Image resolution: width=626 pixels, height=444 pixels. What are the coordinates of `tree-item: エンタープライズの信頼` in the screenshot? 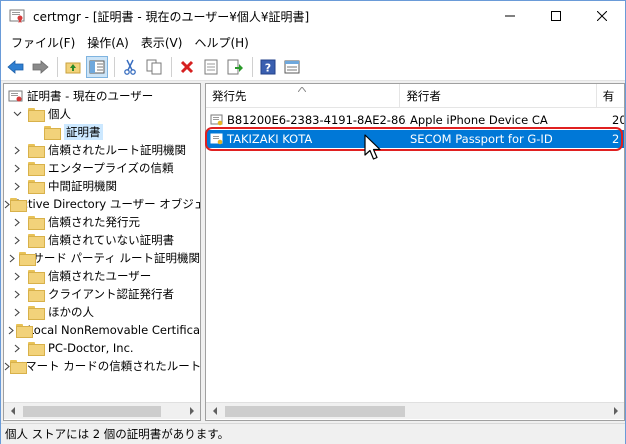 It's located at (102, 168).